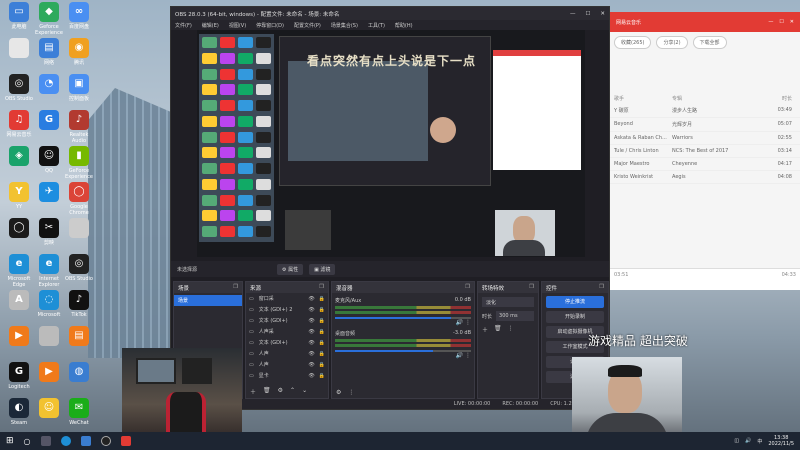 This screenshot has width=800, height=450. Describe the element at coordinates (759, 441) in the screenshot. I see `language-indicator: 中` at that location.